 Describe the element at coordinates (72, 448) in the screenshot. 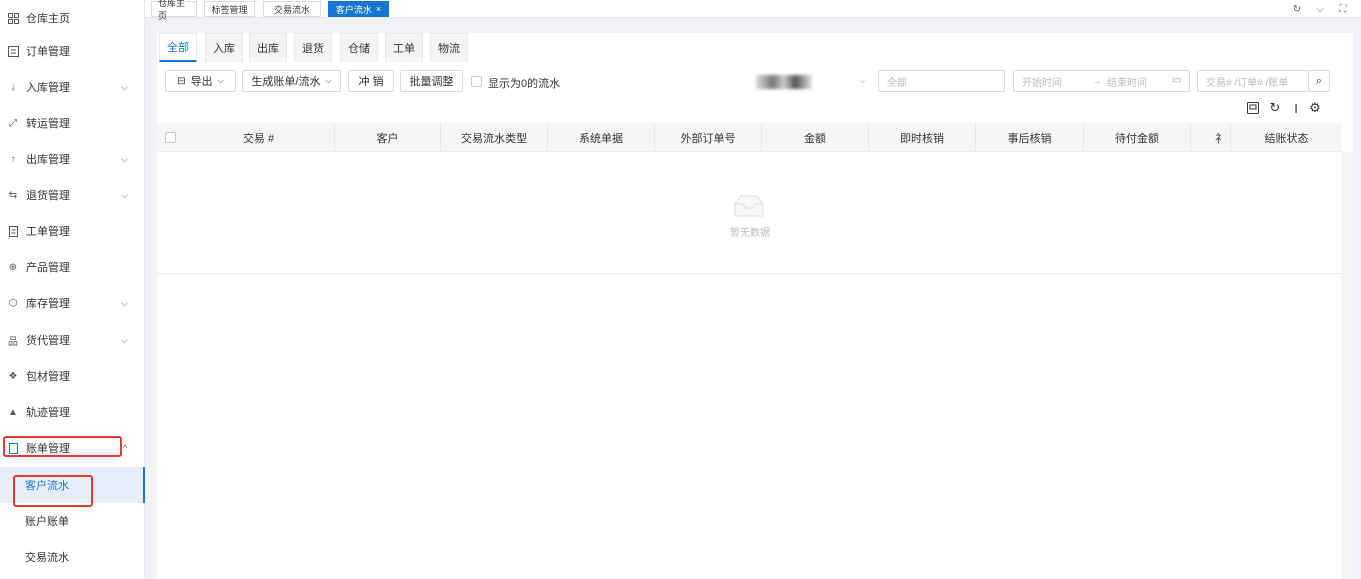

I see `sidebar-item-billing: 账单管理 ^` at that location.